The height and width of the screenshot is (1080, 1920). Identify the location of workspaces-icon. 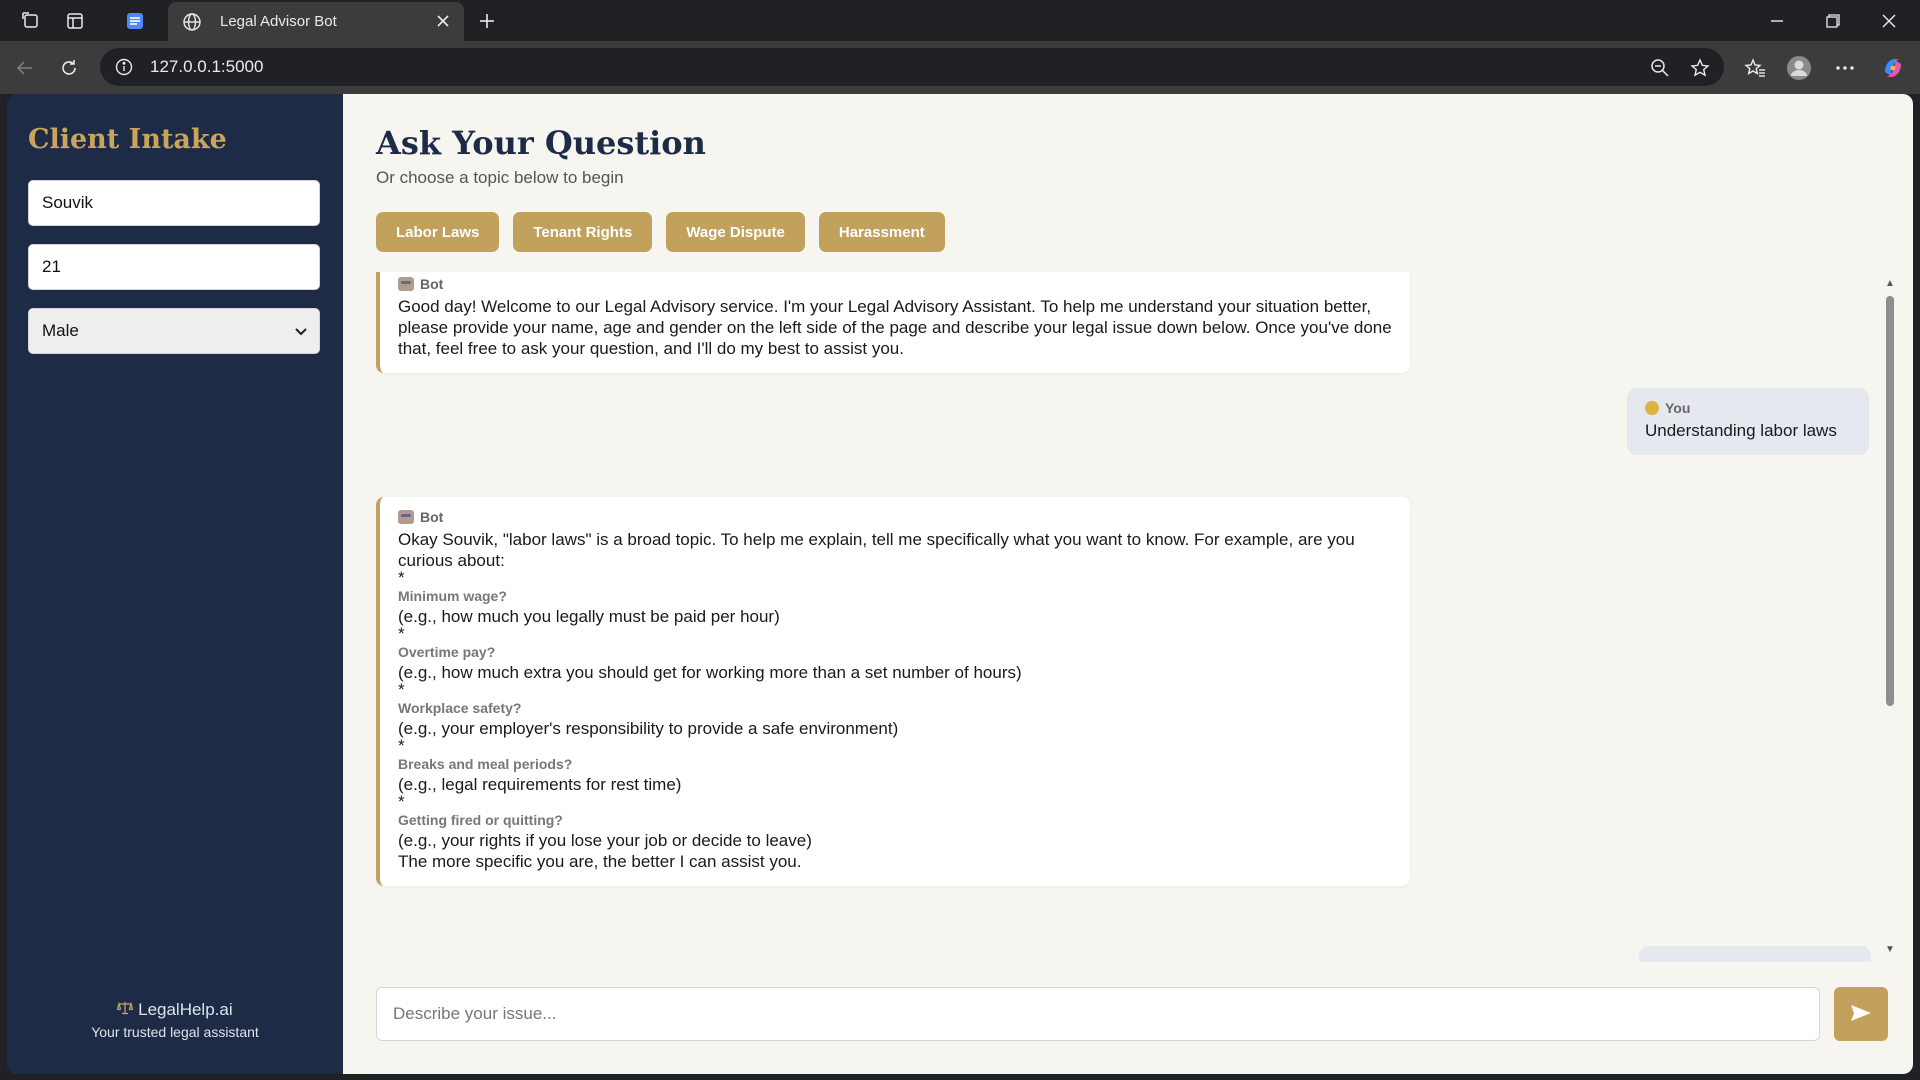
(31, 21).